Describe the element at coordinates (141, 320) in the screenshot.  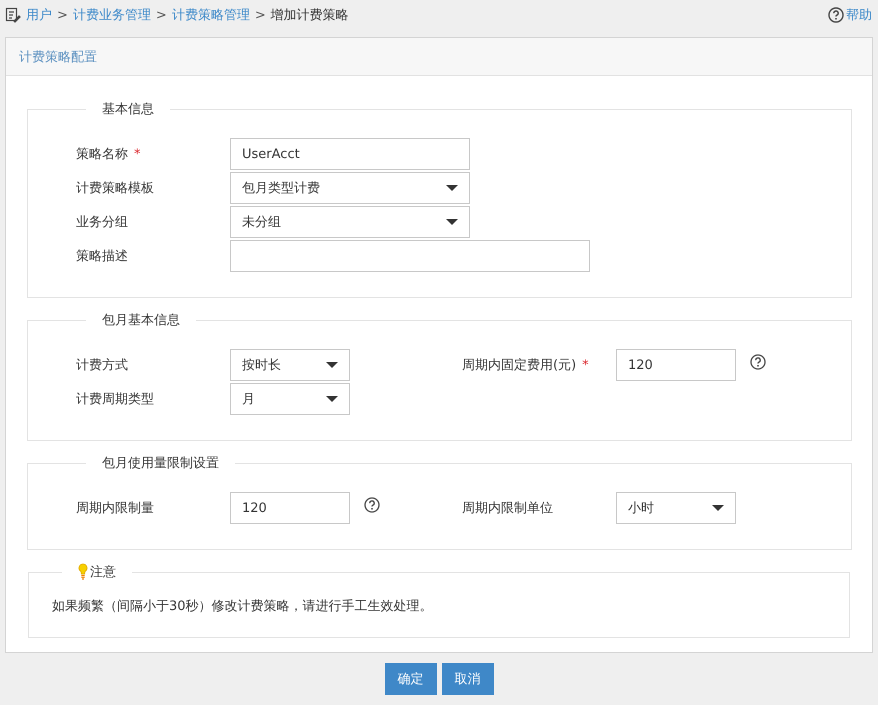
I see `section-title: 包月基本信息` at that location.